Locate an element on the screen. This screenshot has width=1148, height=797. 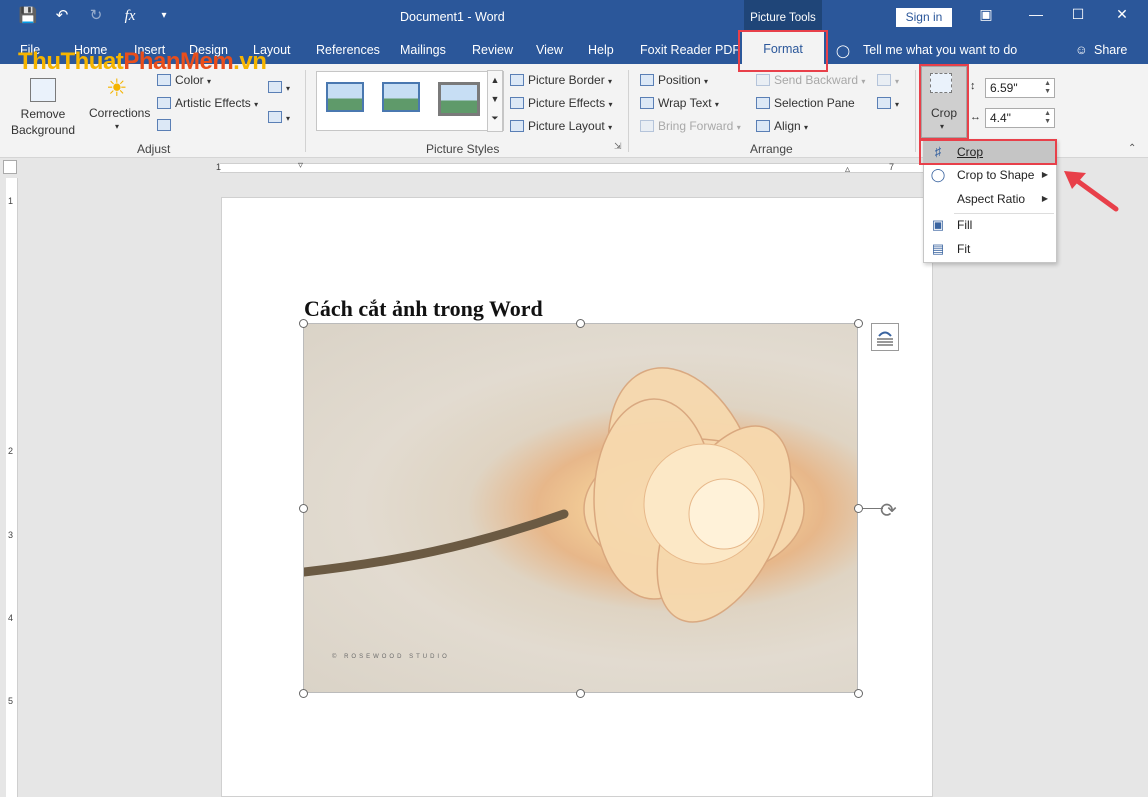
position-icon is located at coordinates (647, 80).